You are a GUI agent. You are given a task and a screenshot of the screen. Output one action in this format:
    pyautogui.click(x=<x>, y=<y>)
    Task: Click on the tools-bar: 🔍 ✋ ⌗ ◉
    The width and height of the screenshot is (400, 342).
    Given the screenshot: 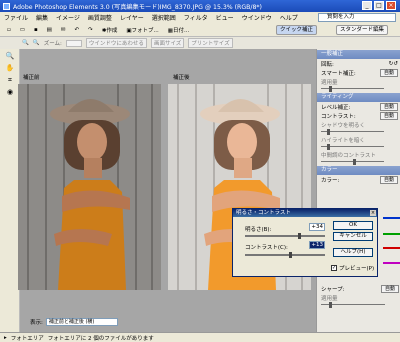 What is the action you would take?
    pyautogui.click(x=10, y=190)
    